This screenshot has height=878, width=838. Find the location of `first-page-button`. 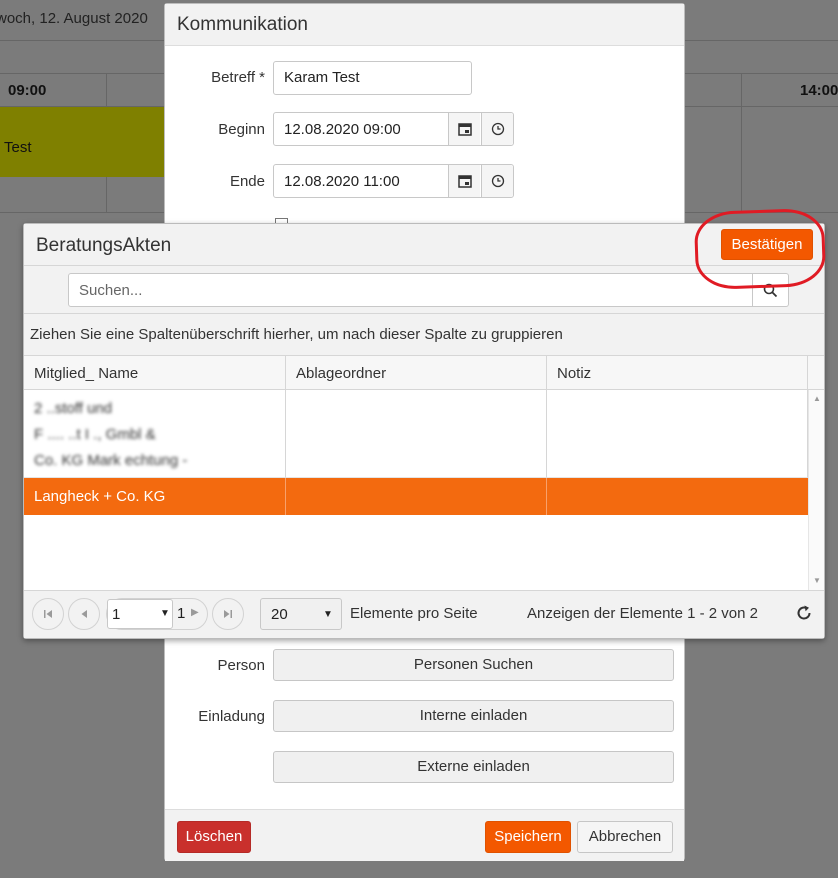

first-page-button is located at coordinates (48, 614).